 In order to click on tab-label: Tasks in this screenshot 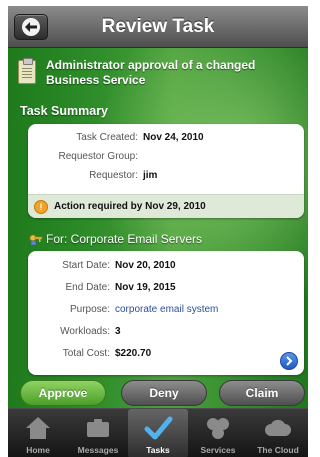, I will do `click(158, 450)`.